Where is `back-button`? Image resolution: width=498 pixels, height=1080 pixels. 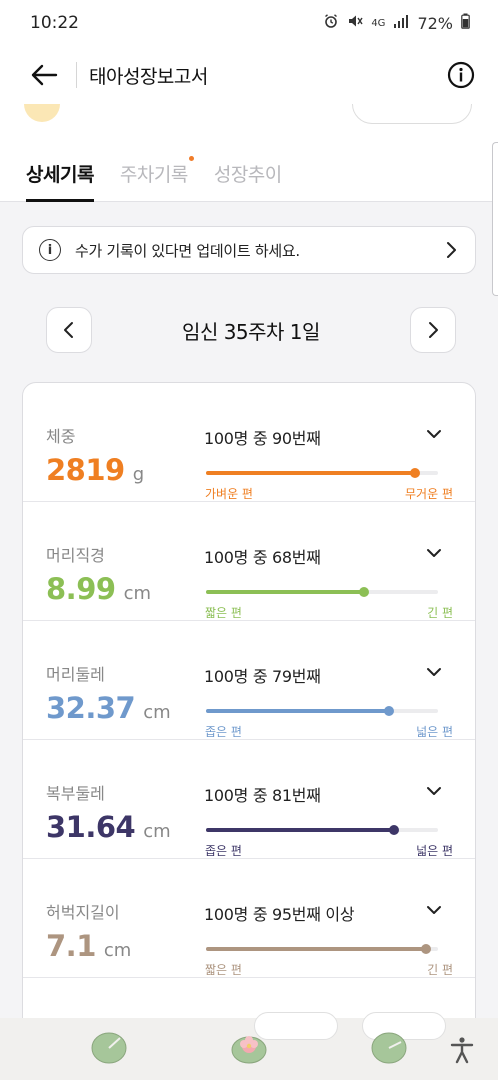
back-button is located at coordinates (44, 75).